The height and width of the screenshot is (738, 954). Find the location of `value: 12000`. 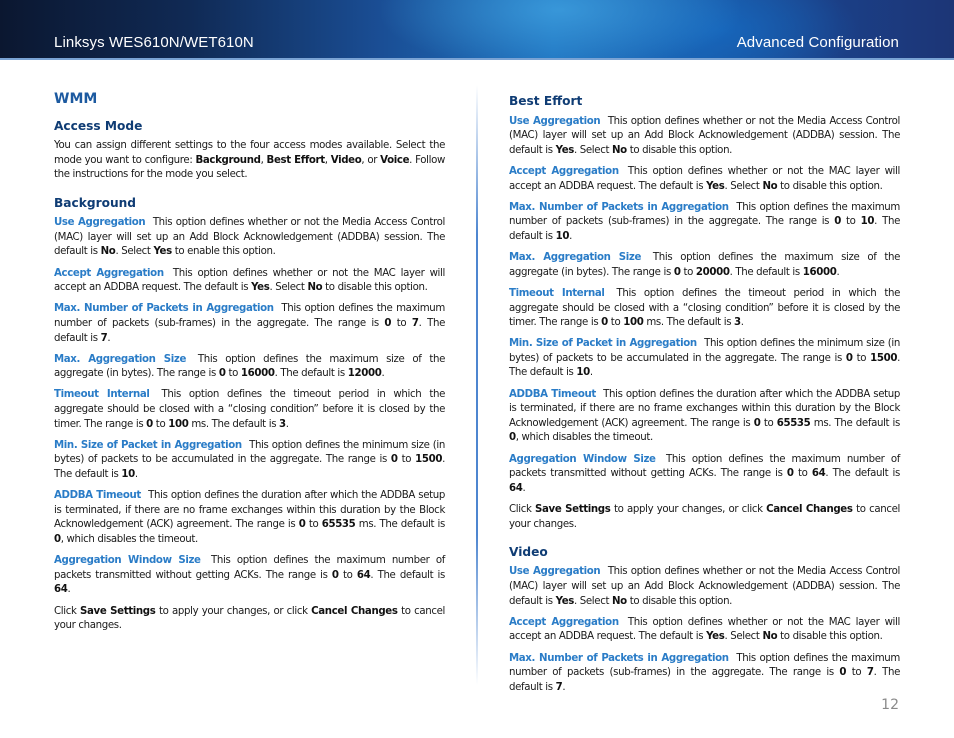

value: 12000 is located at coordinates (364, 374).